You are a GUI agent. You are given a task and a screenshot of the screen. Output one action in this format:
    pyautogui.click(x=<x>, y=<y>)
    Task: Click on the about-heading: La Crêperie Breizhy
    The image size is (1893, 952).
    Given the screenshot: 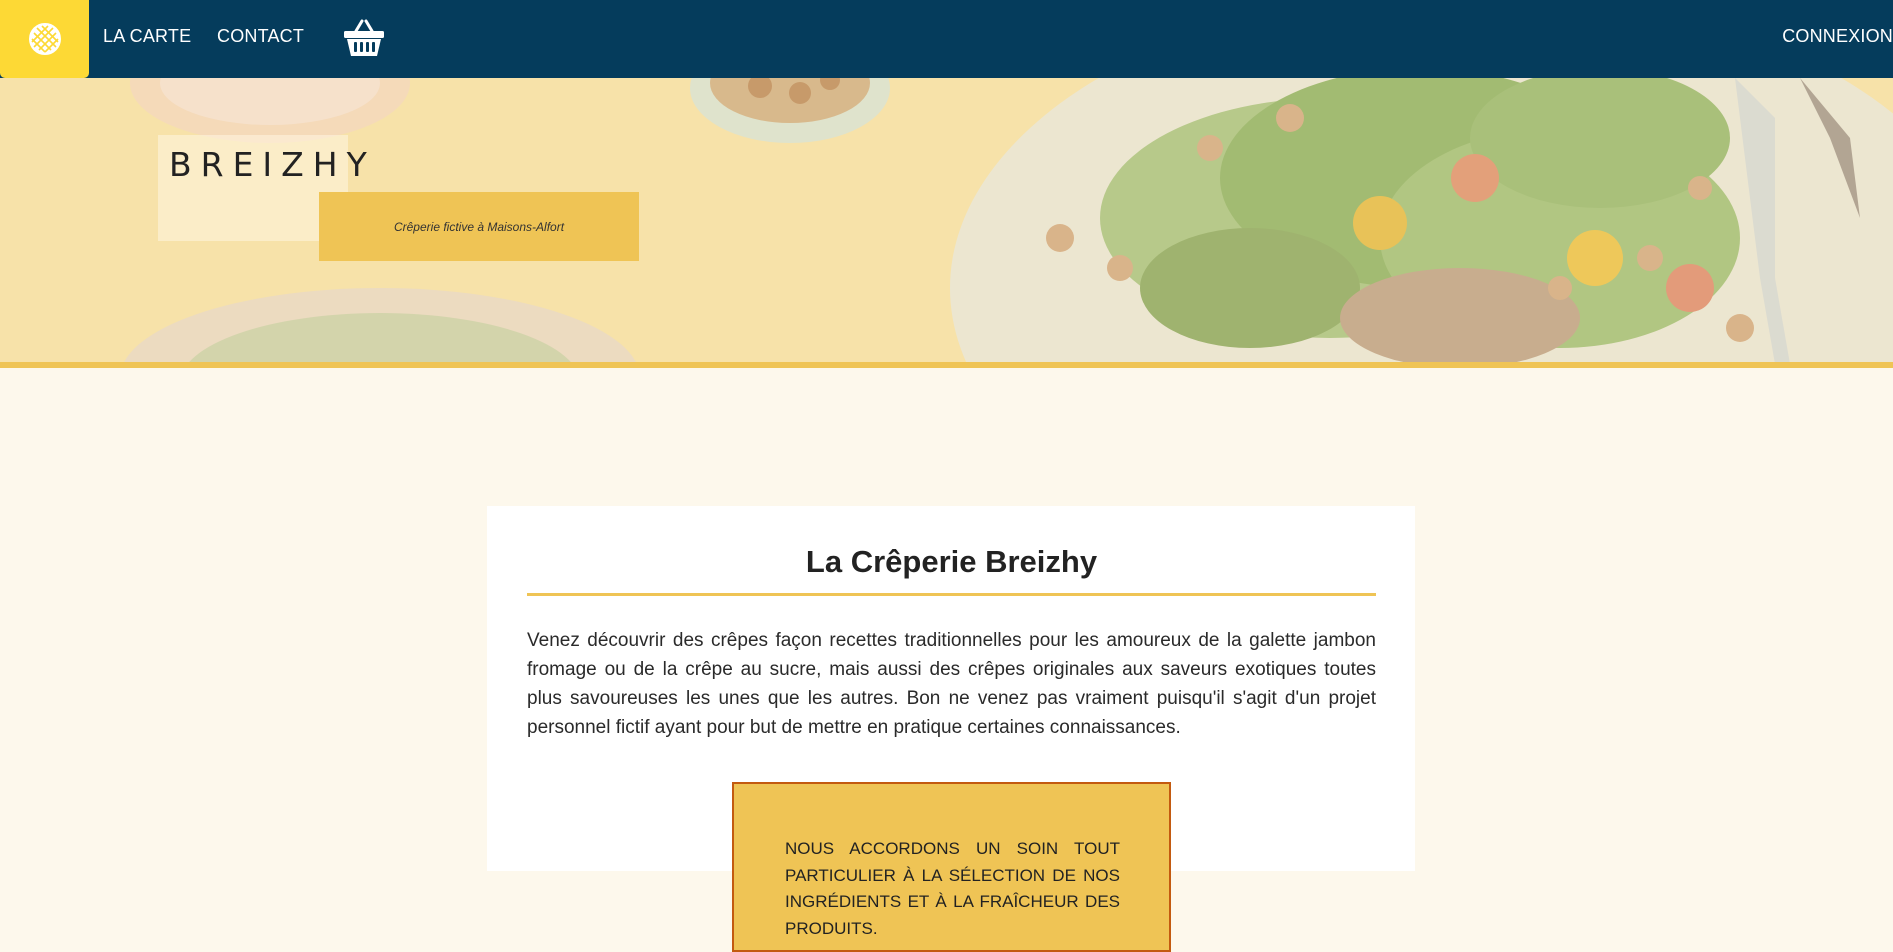 What is the action you would take?
    pyautogui.click(x=951, y=562)
    